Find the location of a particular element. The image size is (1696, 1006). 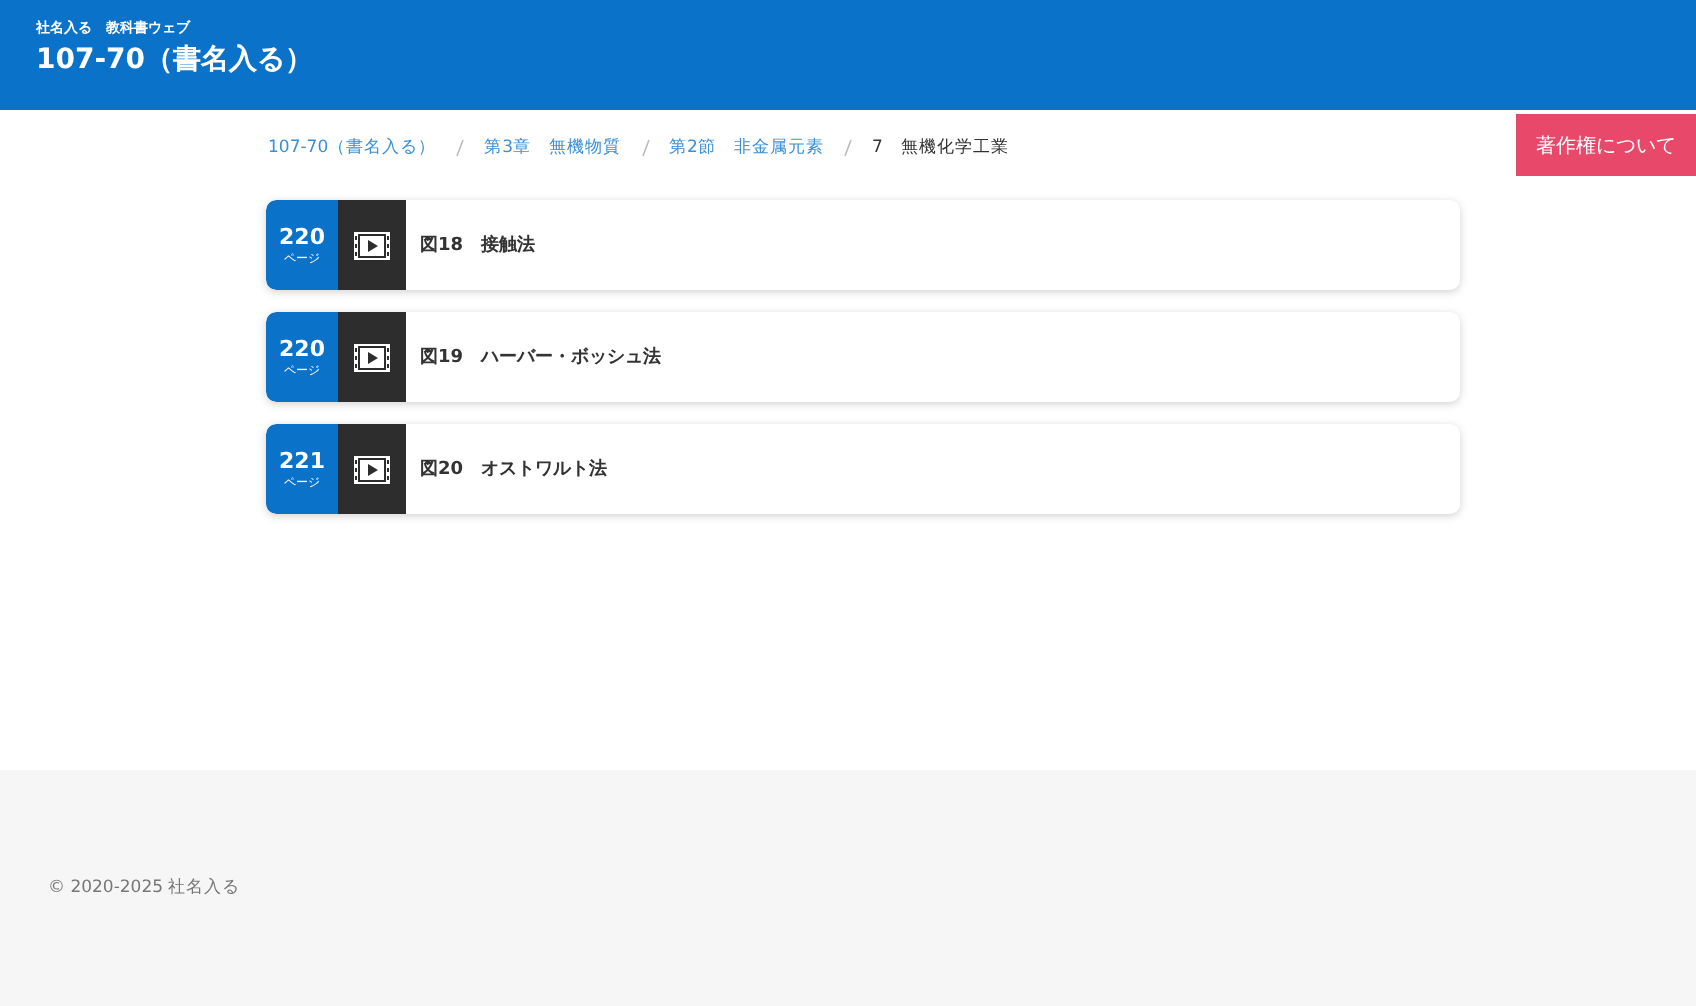

copyright-button: 著作権について is located at coordinates (1606, 145).